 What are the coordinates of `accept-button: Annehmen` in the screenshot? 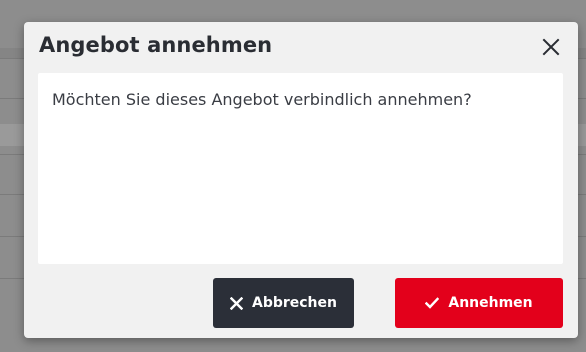 It's located at (479, 303).